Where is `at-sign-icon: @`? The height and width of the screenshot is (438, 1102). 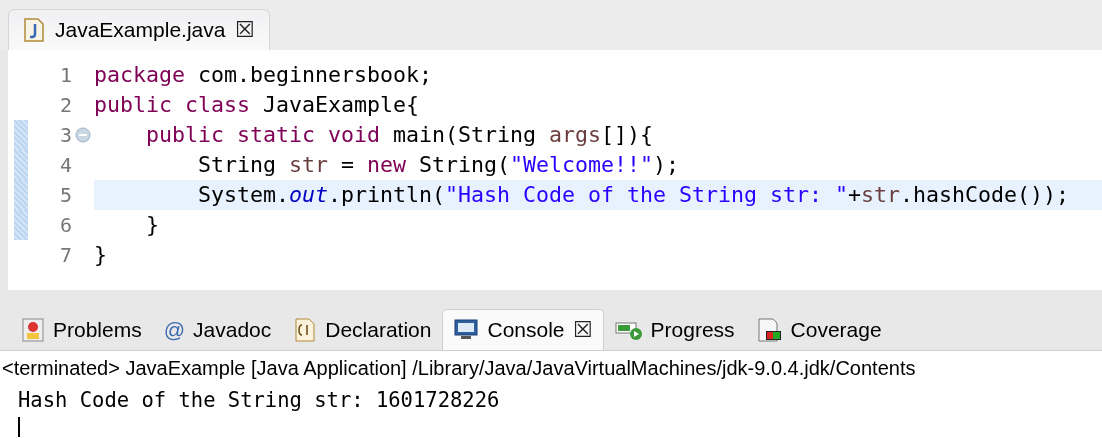 at-sign-icon: @ is located at coordinates (174, 330).